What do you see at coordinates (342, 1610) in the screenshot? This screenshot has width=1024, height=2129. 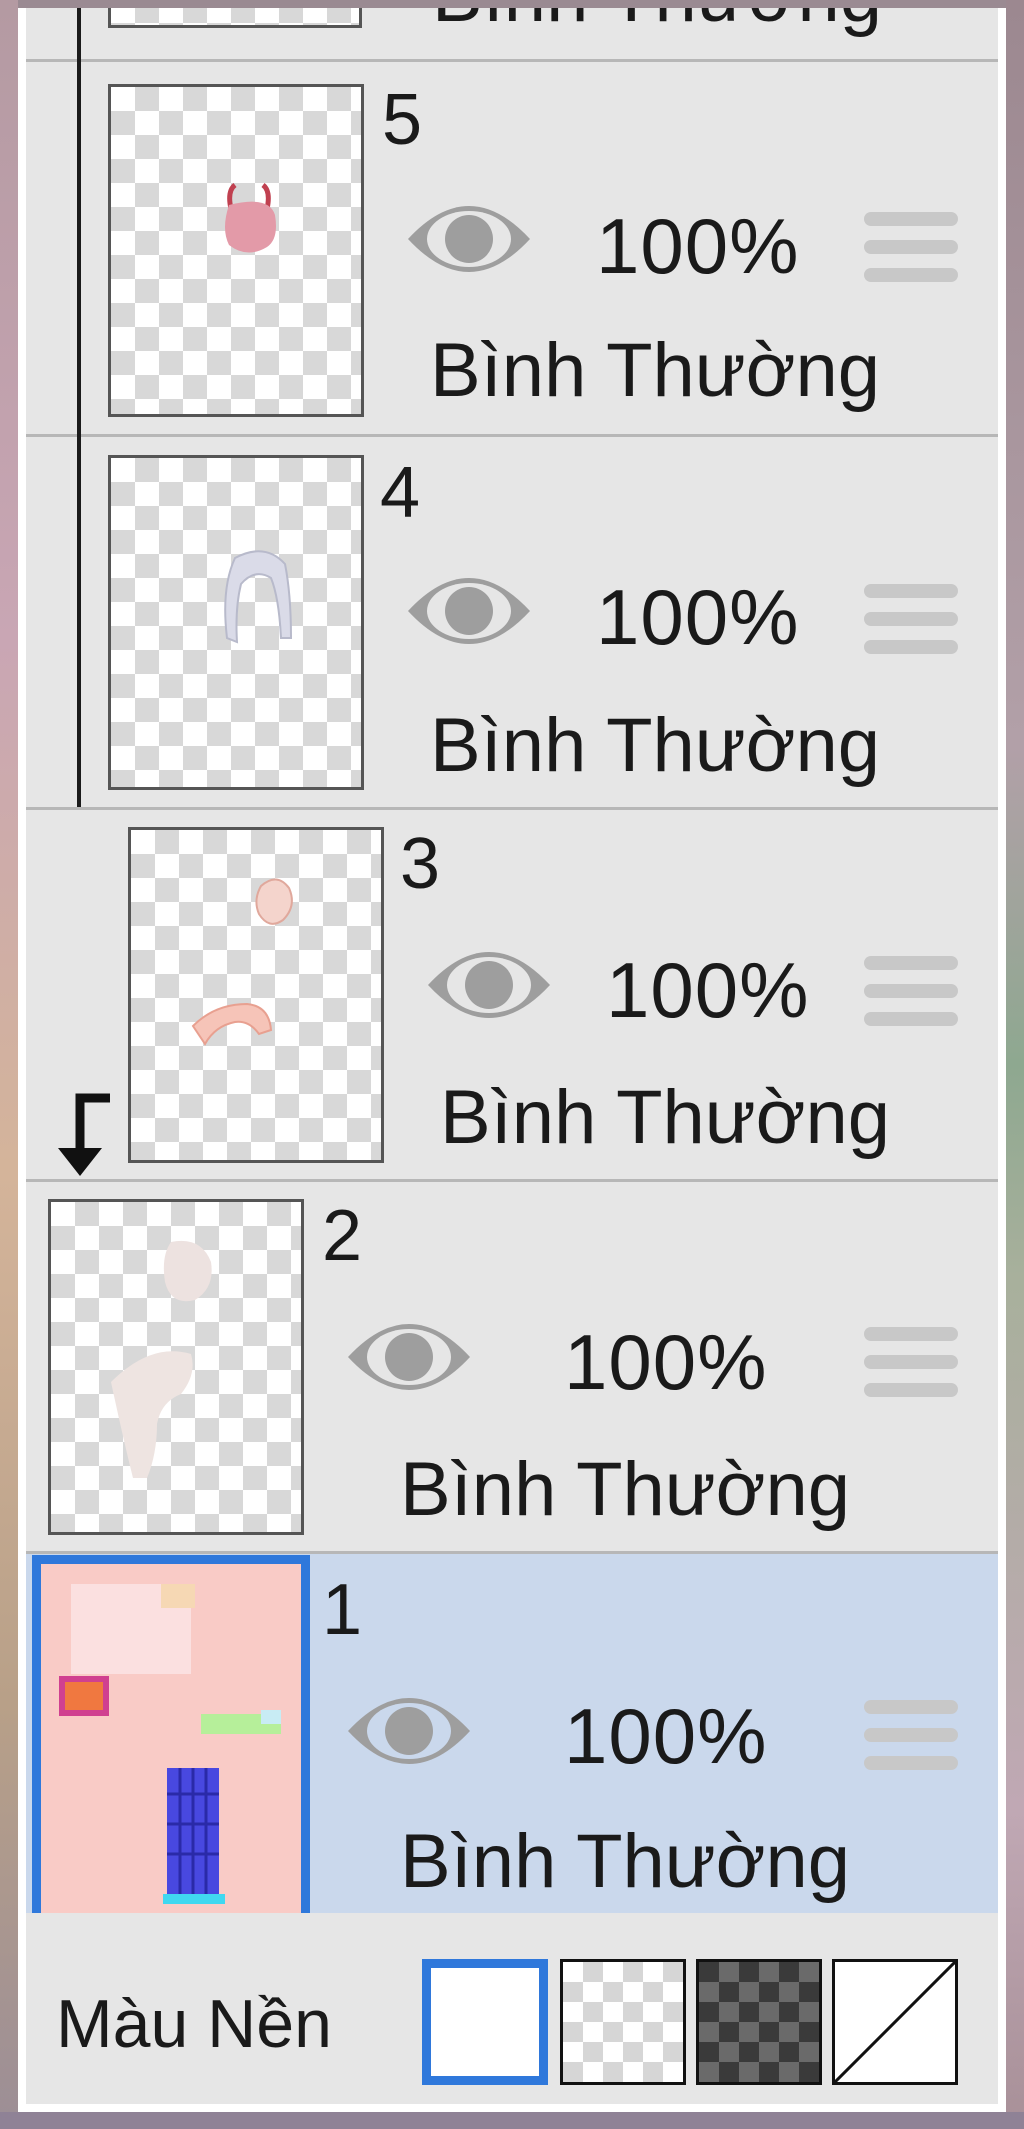 I see `layer-number: 1` at bounding box center [342, 1610].